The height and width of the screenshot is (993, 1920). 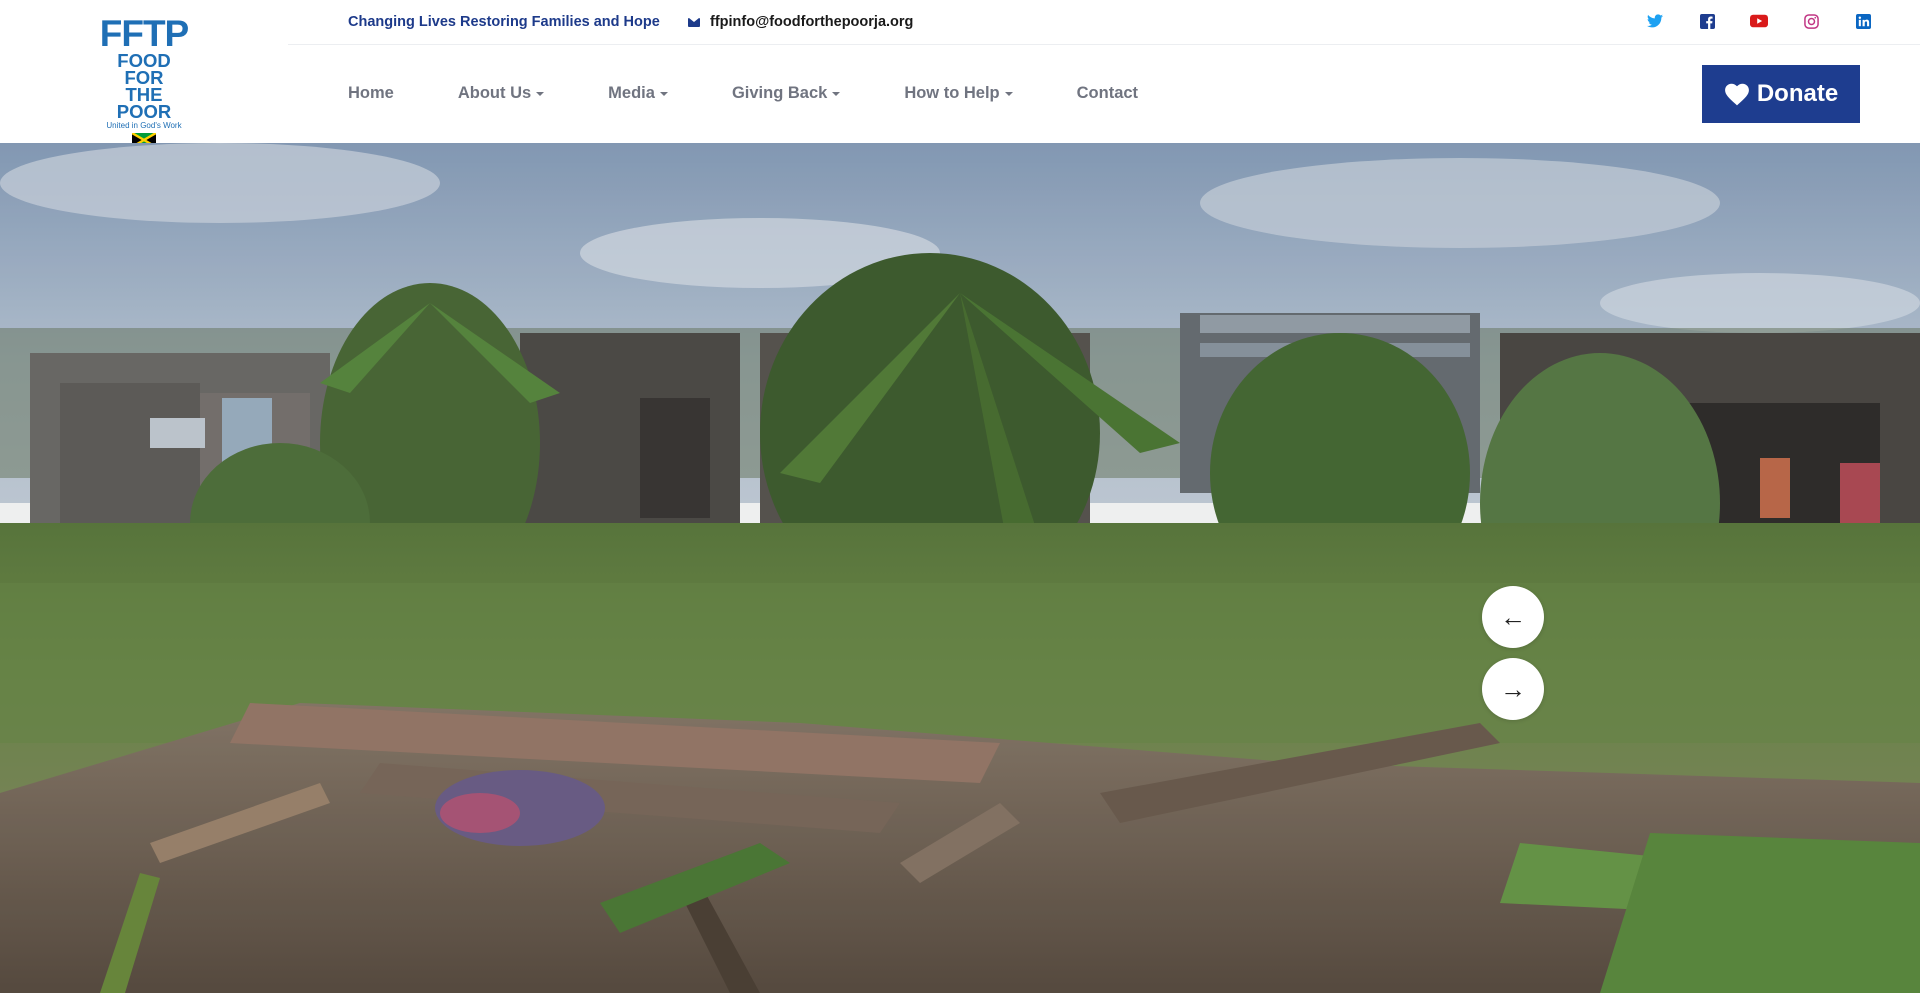 I want to click on logo-line-1: FOOD FOR, so click(x=144, y=69).